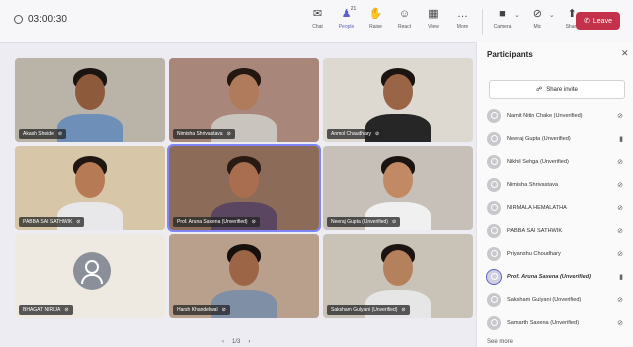  What do you see at coordinates (549, 276) in the screenshot?
I see `participant-row-name: Prof. Aruna Saxena (Unverified)` at bounding box center [549, 276].